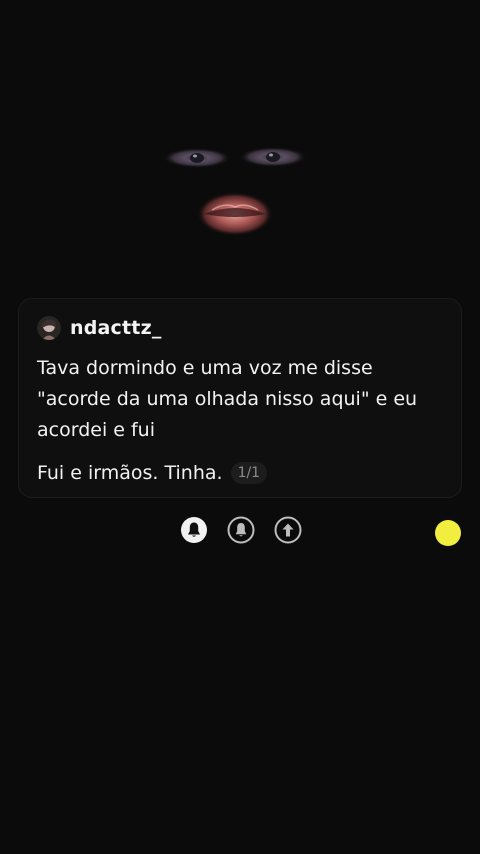 Image resolution: width=480 pixels, height=854 pixels. What do you see at coordinates (448, 533) in the screenshot?
I see `yellow-dot-indicator` at bounding box center [448, 533].